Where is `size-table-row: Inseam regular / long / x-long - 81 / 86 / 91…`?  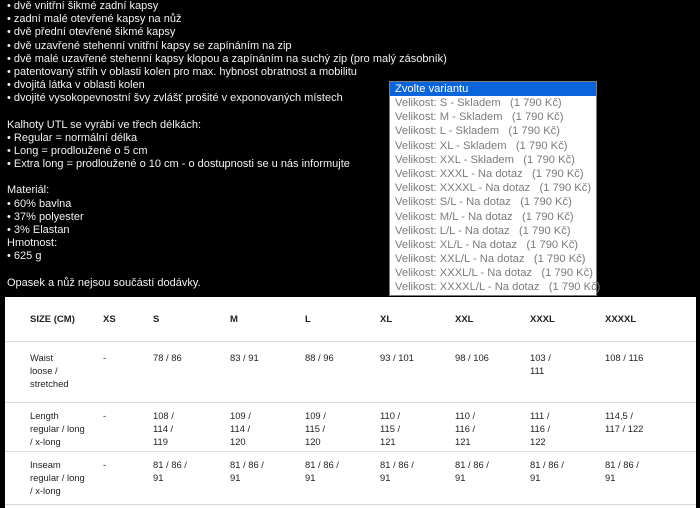 size-table-row: Inseam regular / long / x-long - 81 / 86 / 91… is located at coordinates (350, 478).